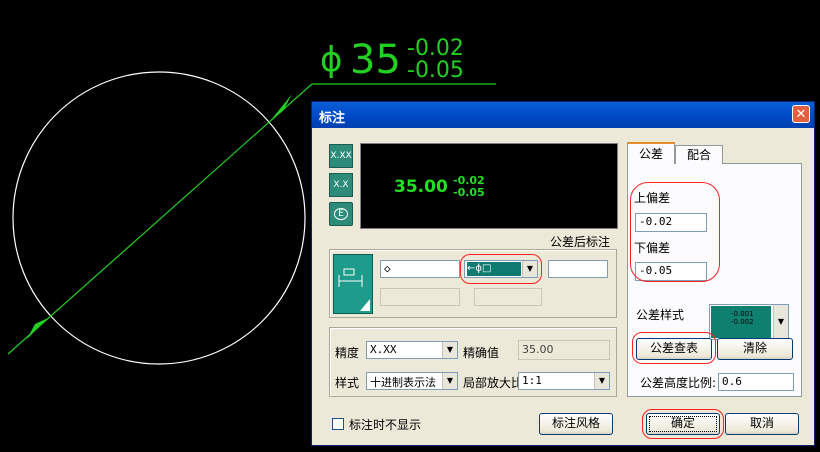 The height and width of the screenshot is (452, 820). I want to click on tol-style-combo: -0.001 -0.002 ▼, so click(749, 322).